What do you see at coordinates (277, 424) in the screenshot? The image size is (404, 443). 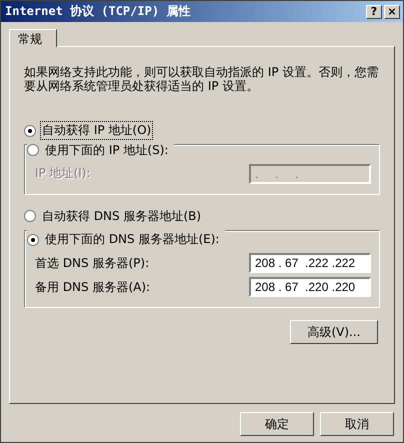 I see `ok-button: 确定` at bounding box center [277, 424].